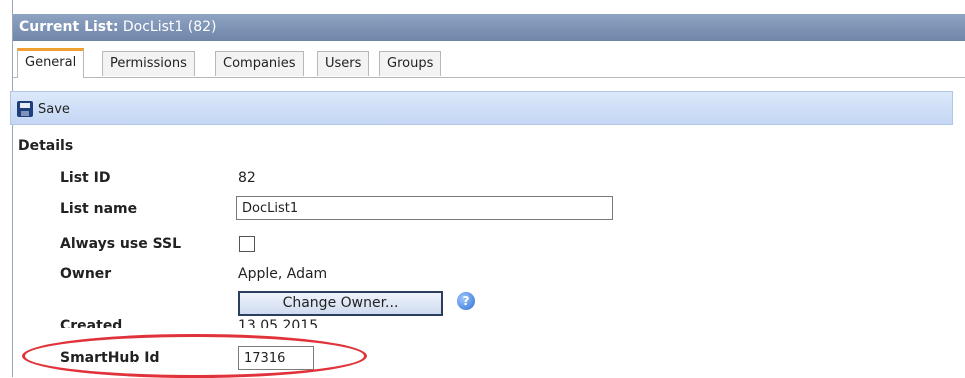 Image resolution: width=965 pixels, height=378 pixels. What do you see at coordinates (46, 146) in the screenshot?
I see `details-heading: Details` at bounding box center [46, 146].